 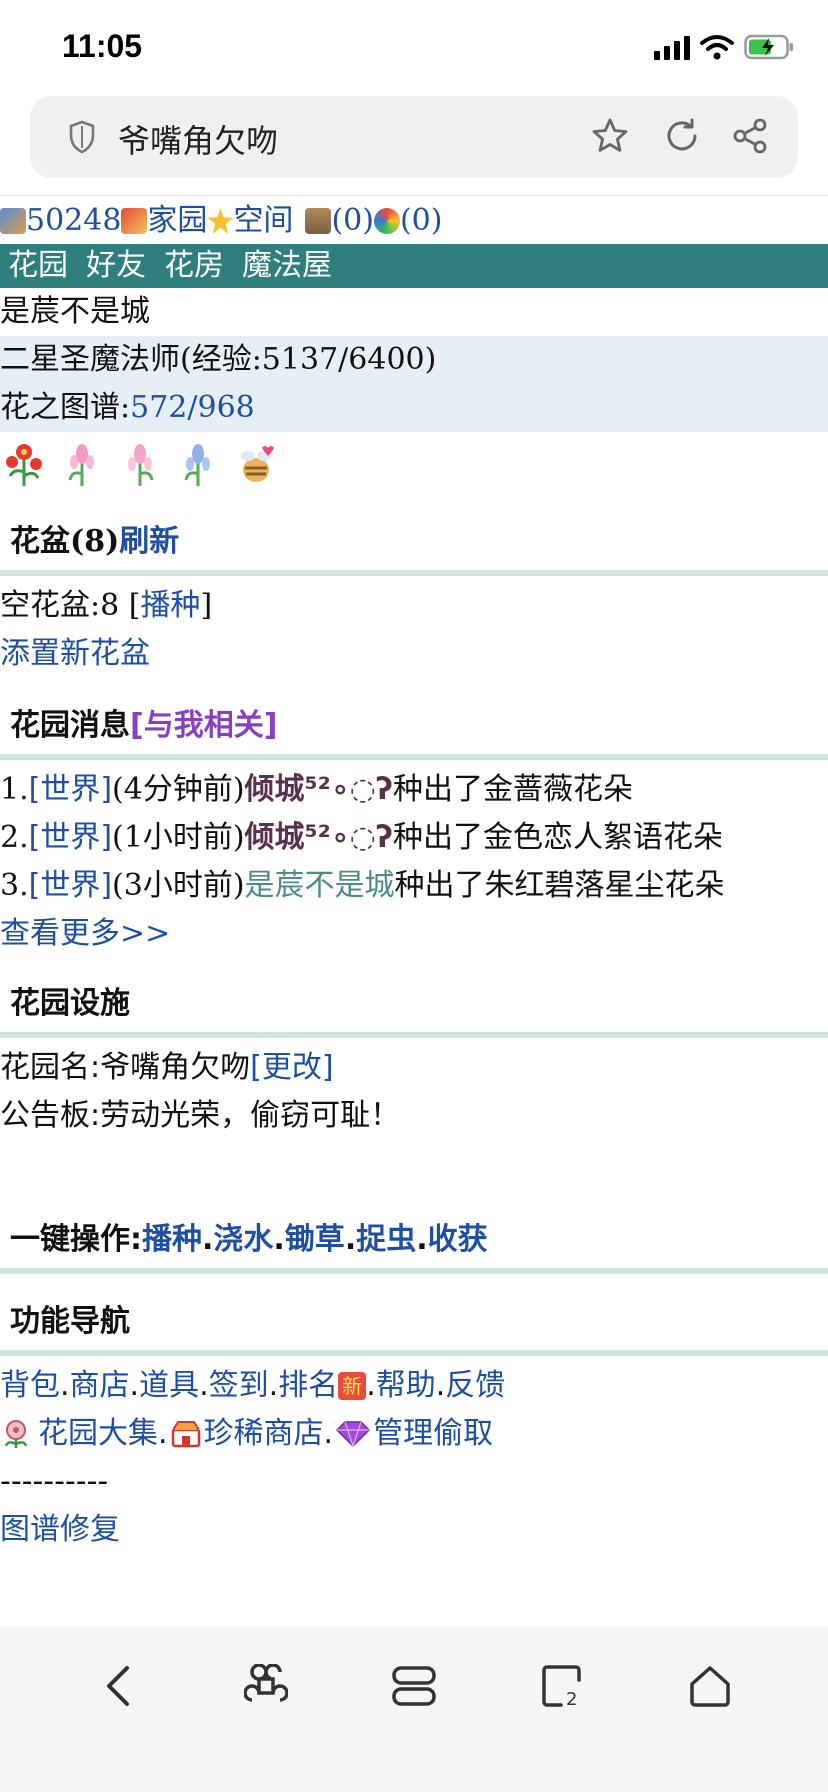 I want to click on red-flower-icon, so click(x=24, y=465).